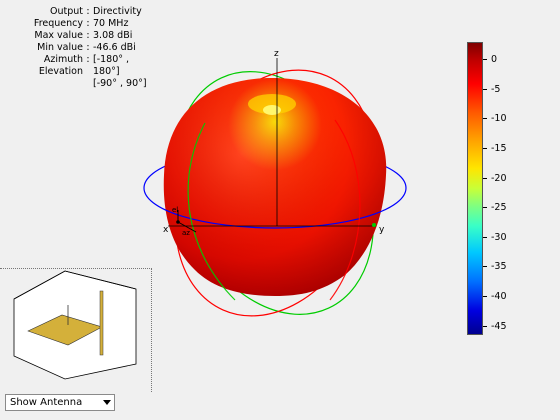 Image resolution: width=560 pixels, height=420 pixels. I want to click on monopole-element, so click(101, 323).